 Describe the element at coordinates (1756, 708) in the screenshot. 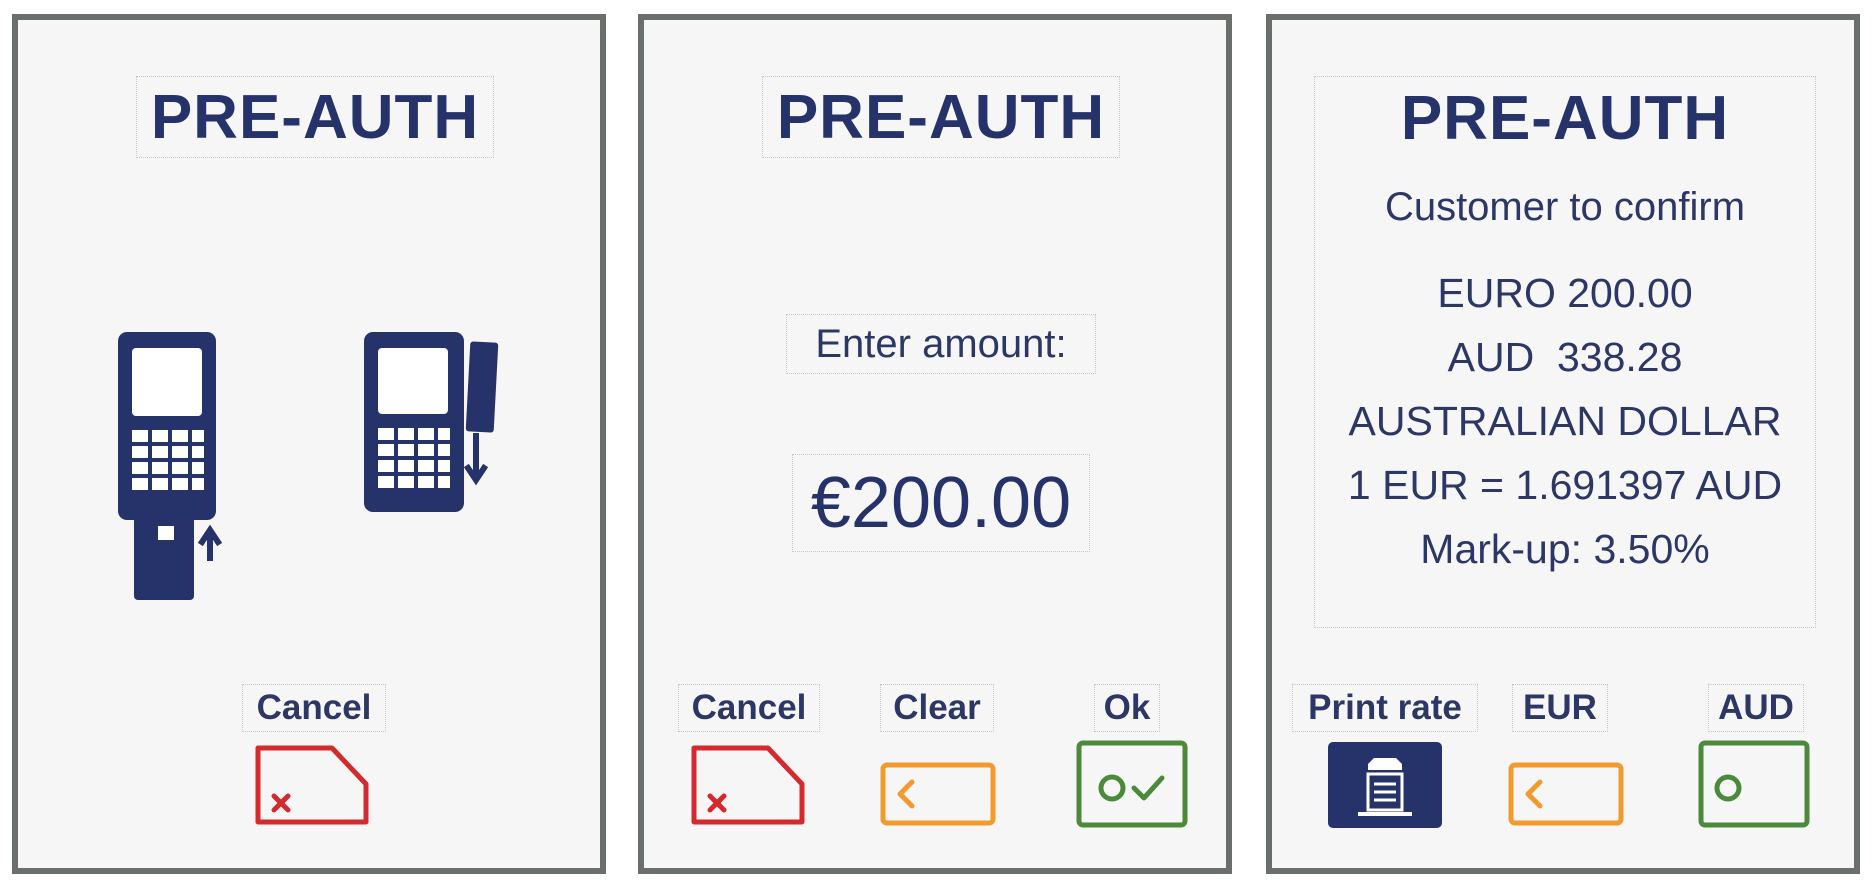

I see `aud-label: AUD` at that location.